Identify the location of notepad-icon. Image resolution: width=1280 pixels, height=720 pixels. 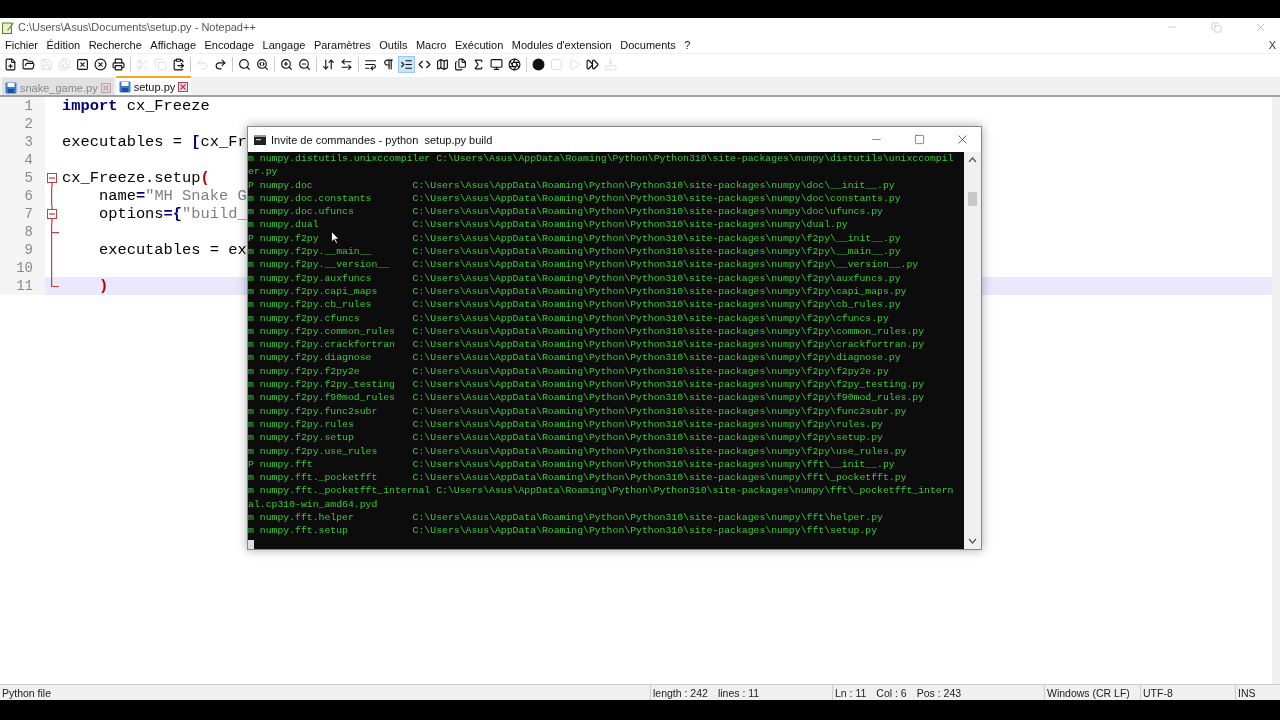
(8, 27).